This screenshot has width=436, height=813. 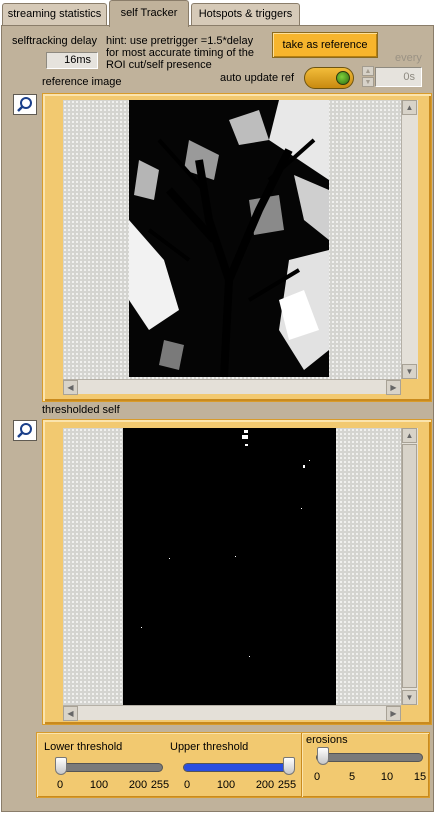 What do you see at coordinates (232, 387) in the screenshot?
I see `reference-horizontal-scrollbar: ◀ ▶` at bounding box center [232, 387].